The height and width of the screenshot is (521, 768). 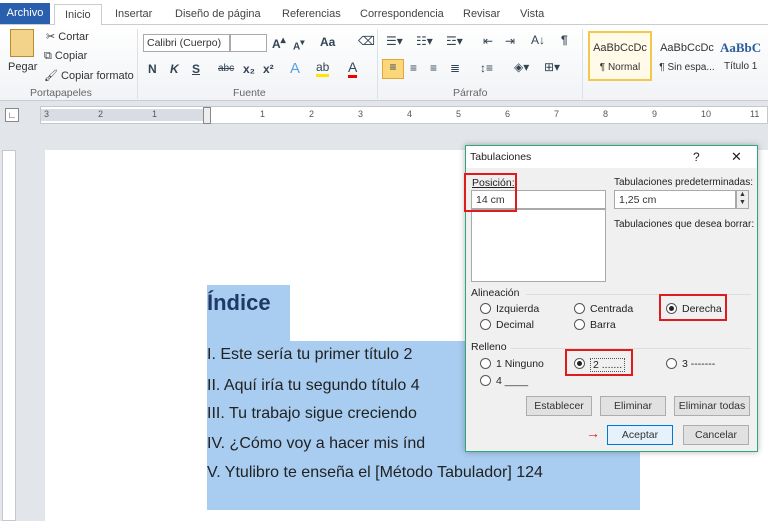 What do you see at coordinates (485, 363) in the screenshot?
I see `radio-fill-none` at bounding box center [485, 363].